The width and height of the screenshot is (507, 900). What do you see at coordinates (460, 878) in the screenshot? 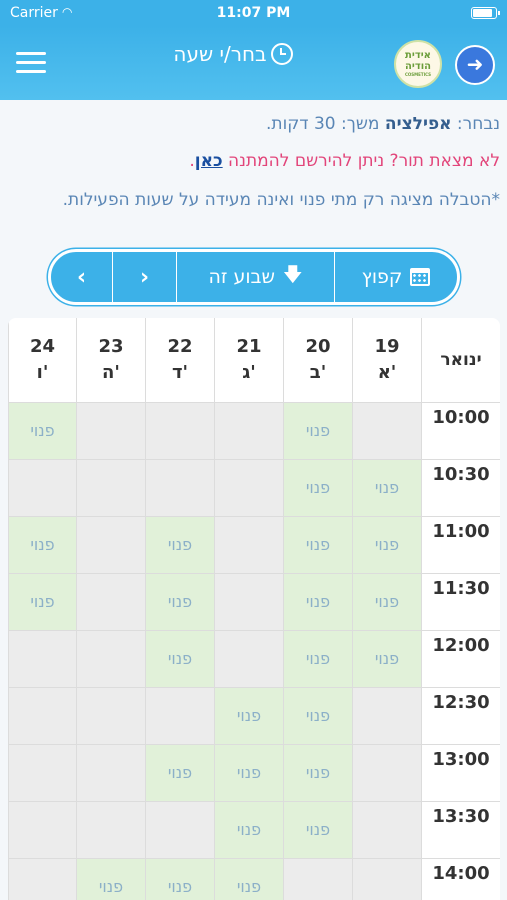
I see `time-label: 14:00` at bounding box center [460, 878].